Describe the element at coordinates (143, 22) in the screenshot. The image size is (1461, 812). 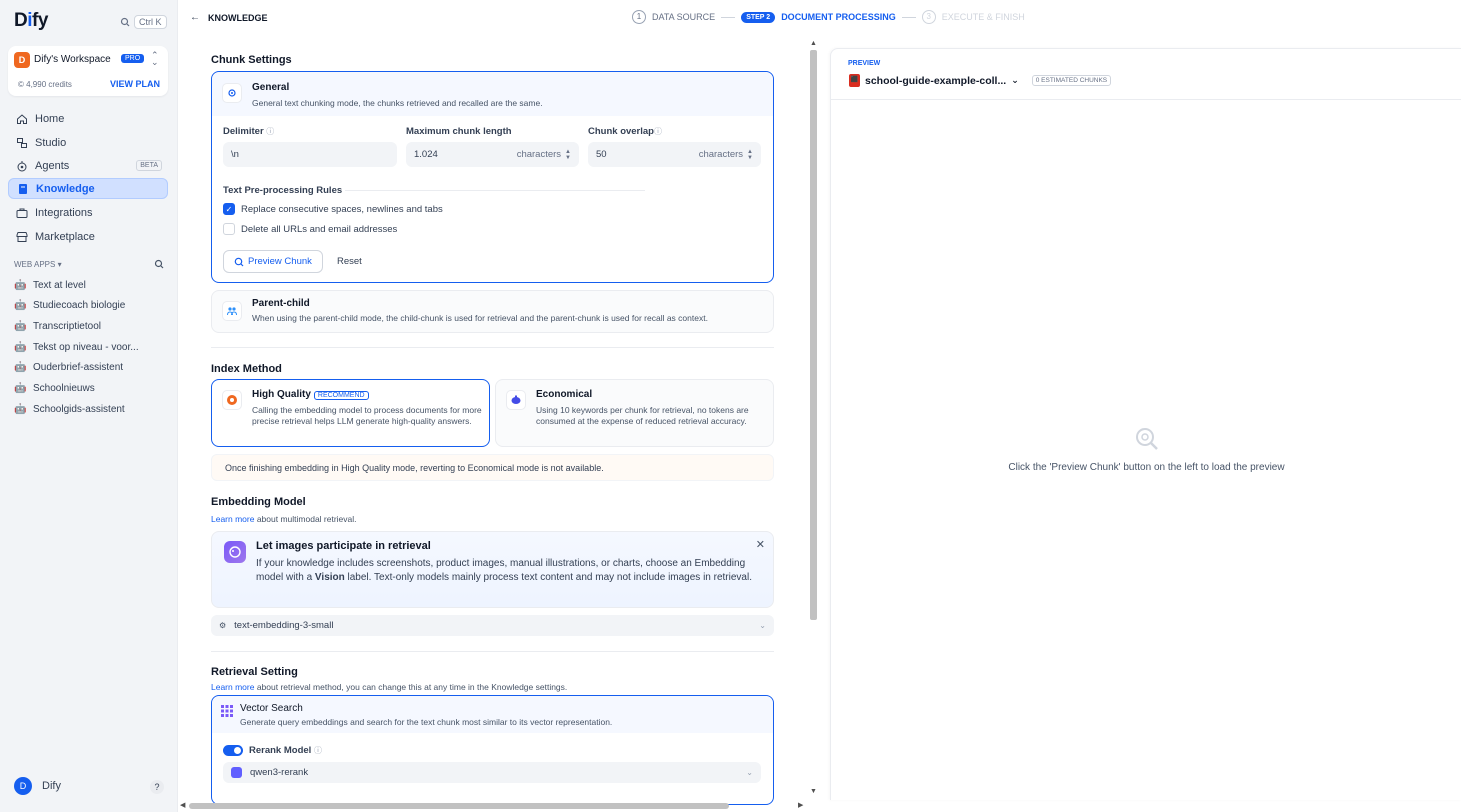
I see `search-shortcut: Ctrl K` at that location.